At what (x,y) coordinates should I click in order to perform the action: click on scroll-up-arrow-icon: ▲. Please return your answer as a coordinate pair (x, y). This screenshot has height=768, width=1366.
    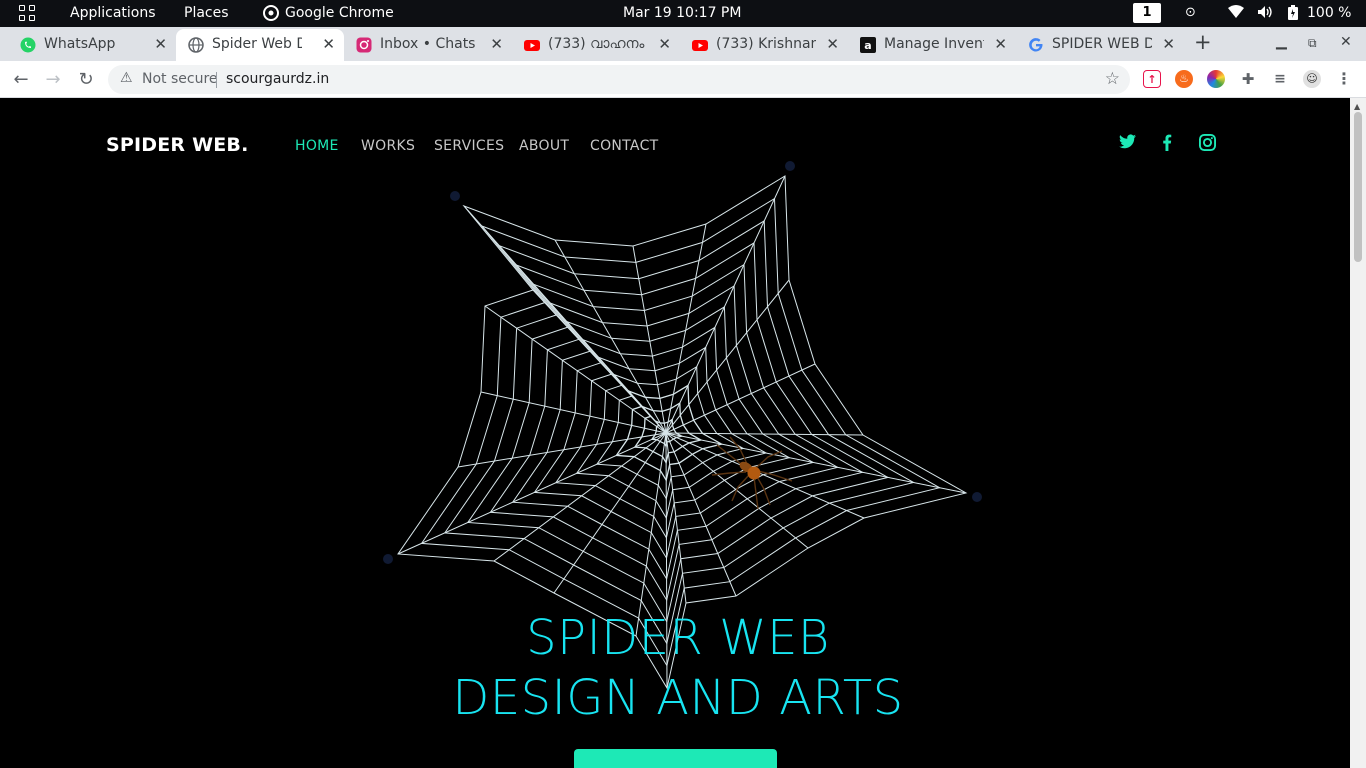
    Looking at the image, I should click on (1357, 106).